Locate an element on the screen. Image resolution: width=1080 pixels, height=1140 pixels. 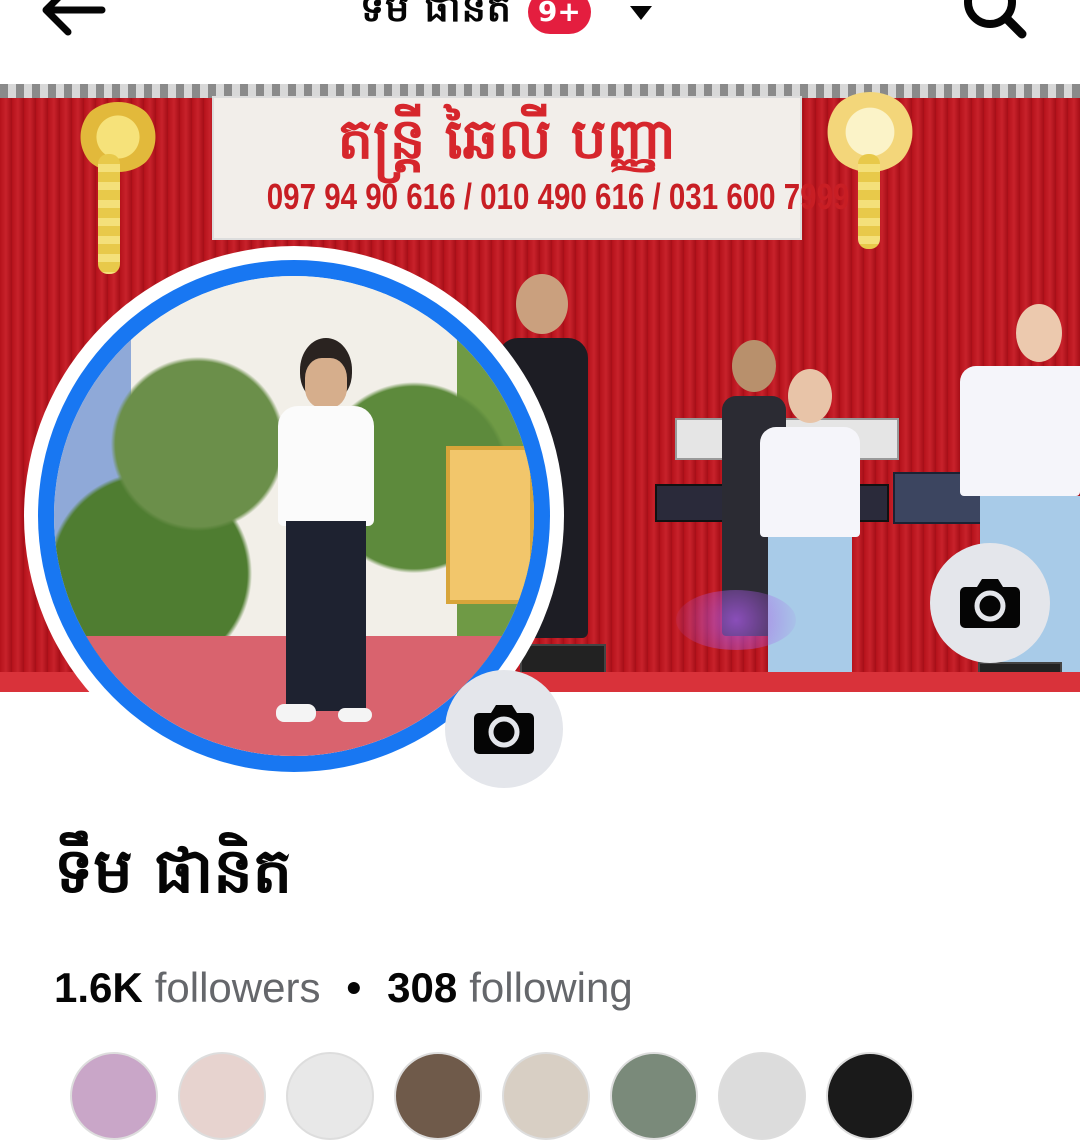
profile-name: ទឹម ផានិត is located at coordinates (173, 870).